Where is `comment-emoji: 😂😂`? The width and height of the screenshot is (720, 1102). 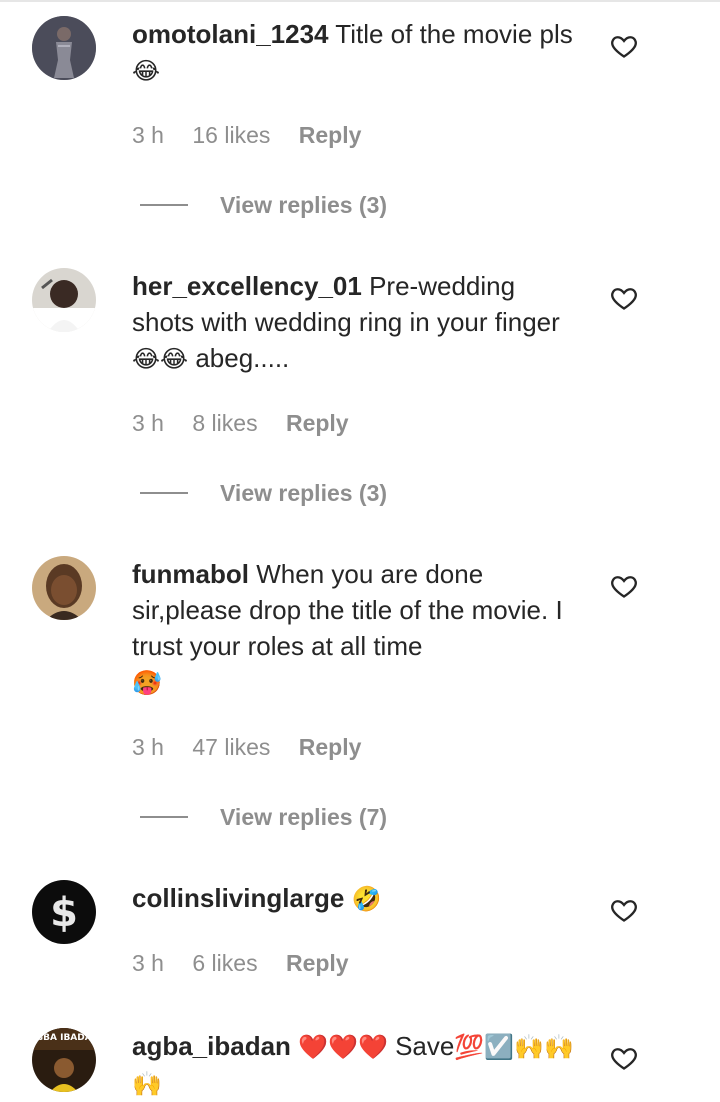 comment-emoji: 😂😂 is located at coordinates (160, 359).